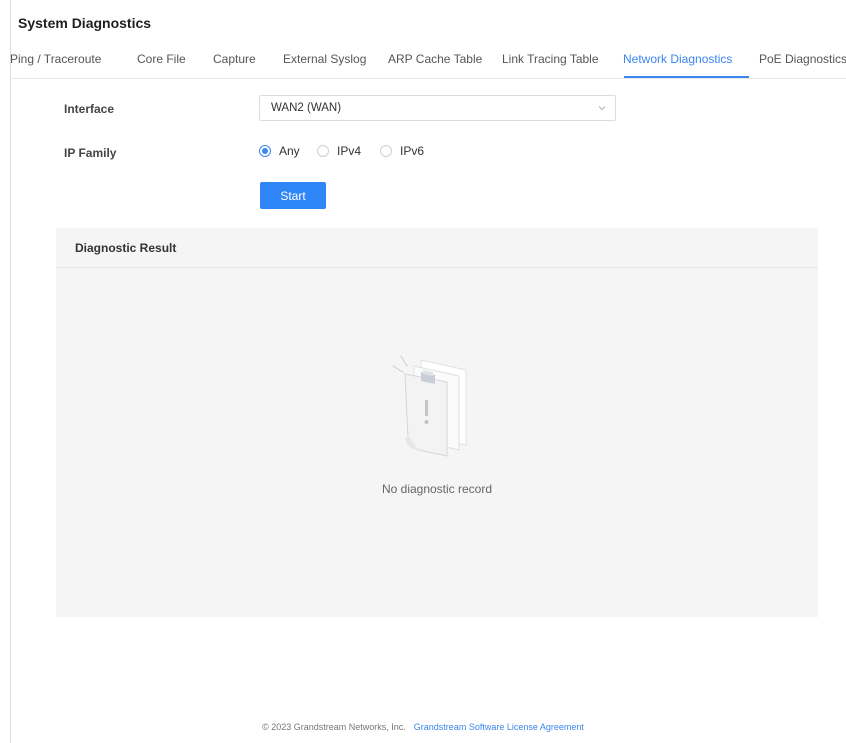 This screenshot has width=846, height=743. What do you see at coordinates (437, 108) in the screenshot?
I see `interface-select: WAN2 (WAN)` at bounding box center [437, 108].